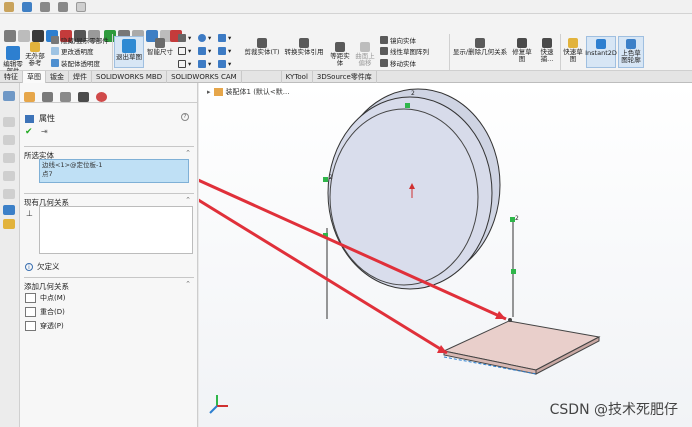  Describe the element at coordinates (30, 312) in the screenshot. I see `coincident-icon` at that location.